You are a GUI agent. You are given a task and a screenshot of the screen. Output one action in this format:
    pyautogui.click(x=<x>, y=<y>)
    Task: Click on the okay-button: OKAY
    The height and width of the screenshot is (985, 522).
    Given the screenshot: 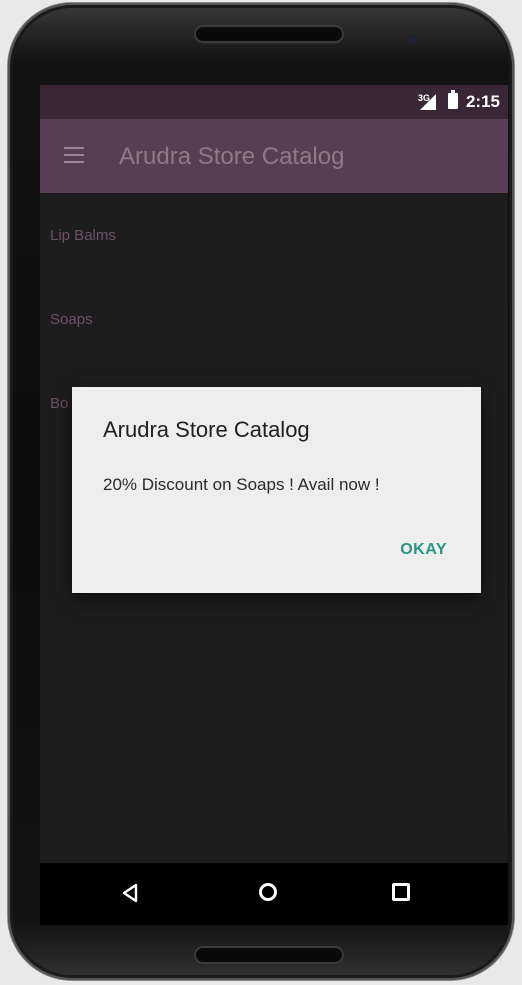 What is the action you would take?
    pyautogui.click(x=423, y=550)
    